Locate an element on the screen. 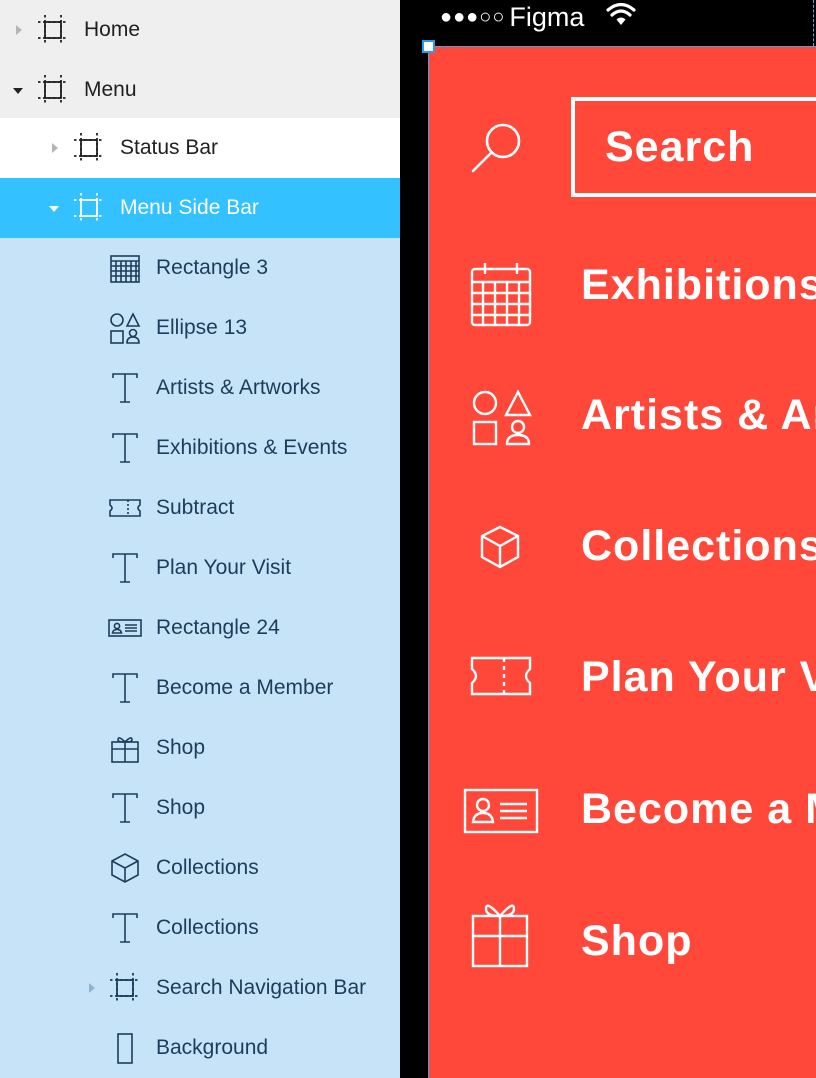 Image resolution: width=816 pixels, height=1078 pixels. menu-item-label: Shop is located at coordinates (637, 941).